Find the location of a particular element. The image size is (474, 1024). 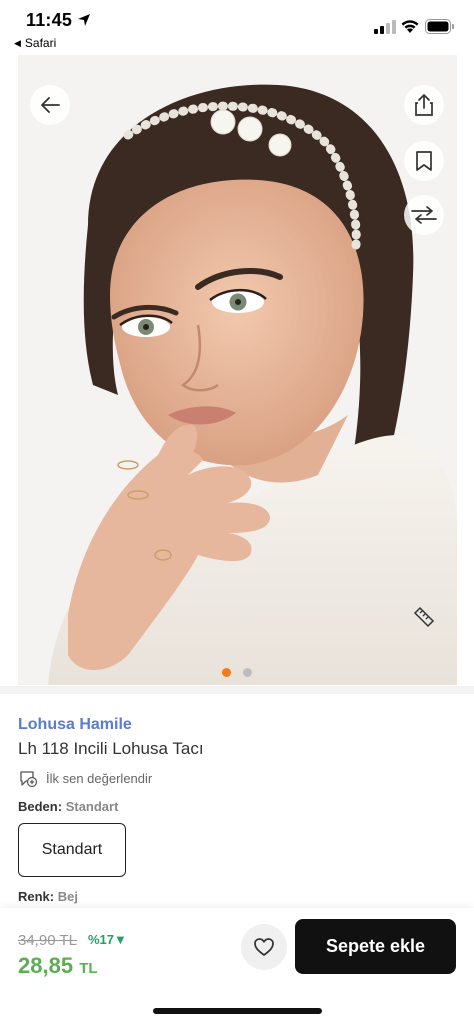

ruler-icon is located at coordinates (424, 617).